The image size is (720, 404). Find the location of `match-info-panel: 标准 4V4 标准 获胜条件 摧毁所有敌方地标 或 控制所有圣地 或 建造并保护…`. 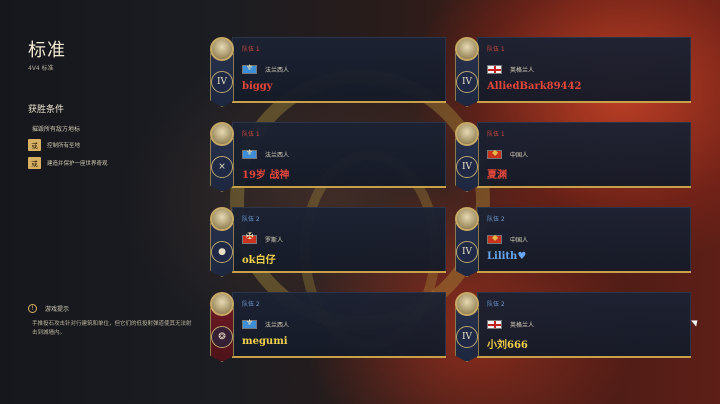

match-info-panel: 标准 4V4 标准 获胜条件 摧毁所有敌方地标 或 控制所有圣地 或 建造并保护… is located at coordinates (113, 102).